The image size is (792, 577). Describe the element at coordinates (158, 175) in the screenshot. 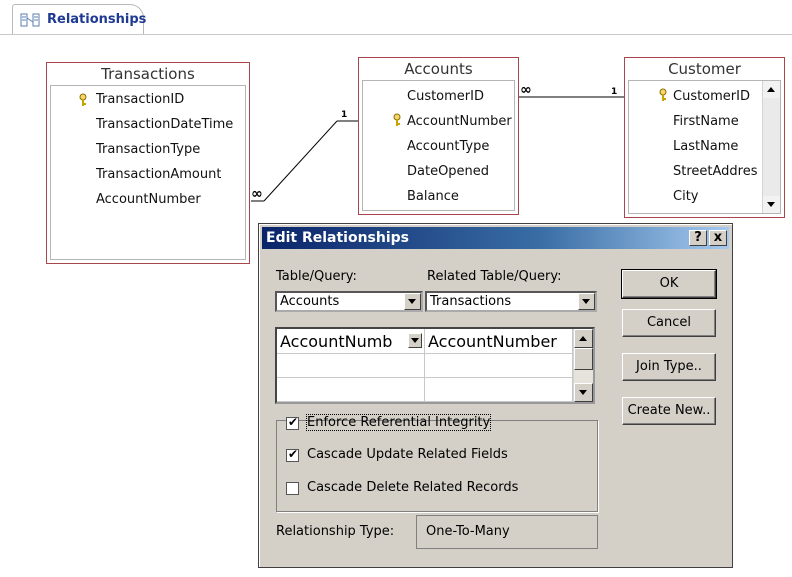

I see `field-transactionamount: TransactionAmount` at that location.